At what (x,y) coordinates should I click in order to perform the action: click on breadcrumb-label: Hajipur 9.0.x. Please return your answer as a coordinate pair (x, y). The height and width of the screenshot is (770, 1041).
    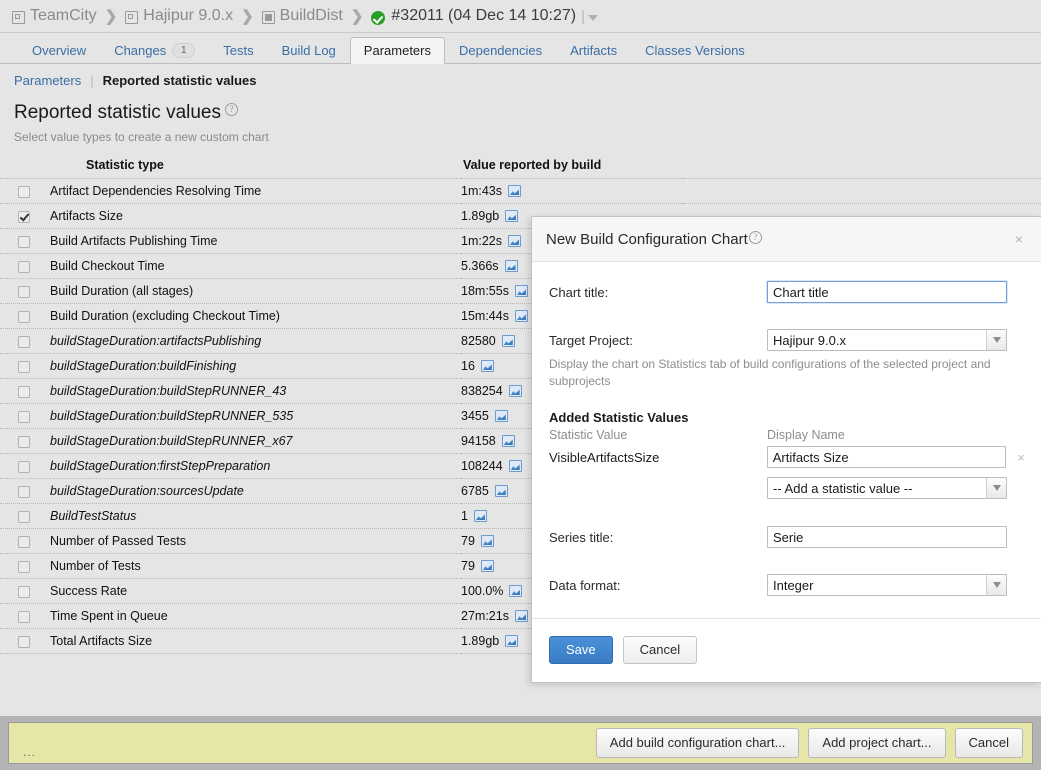
    Looking at the image, I should click on (188, 15).